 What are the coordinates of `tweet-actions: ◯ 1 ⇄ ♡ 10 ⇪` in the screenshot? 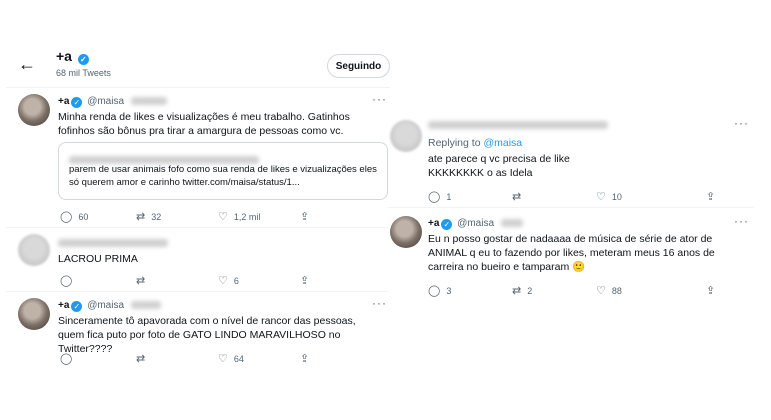 It's located at (571, 196).